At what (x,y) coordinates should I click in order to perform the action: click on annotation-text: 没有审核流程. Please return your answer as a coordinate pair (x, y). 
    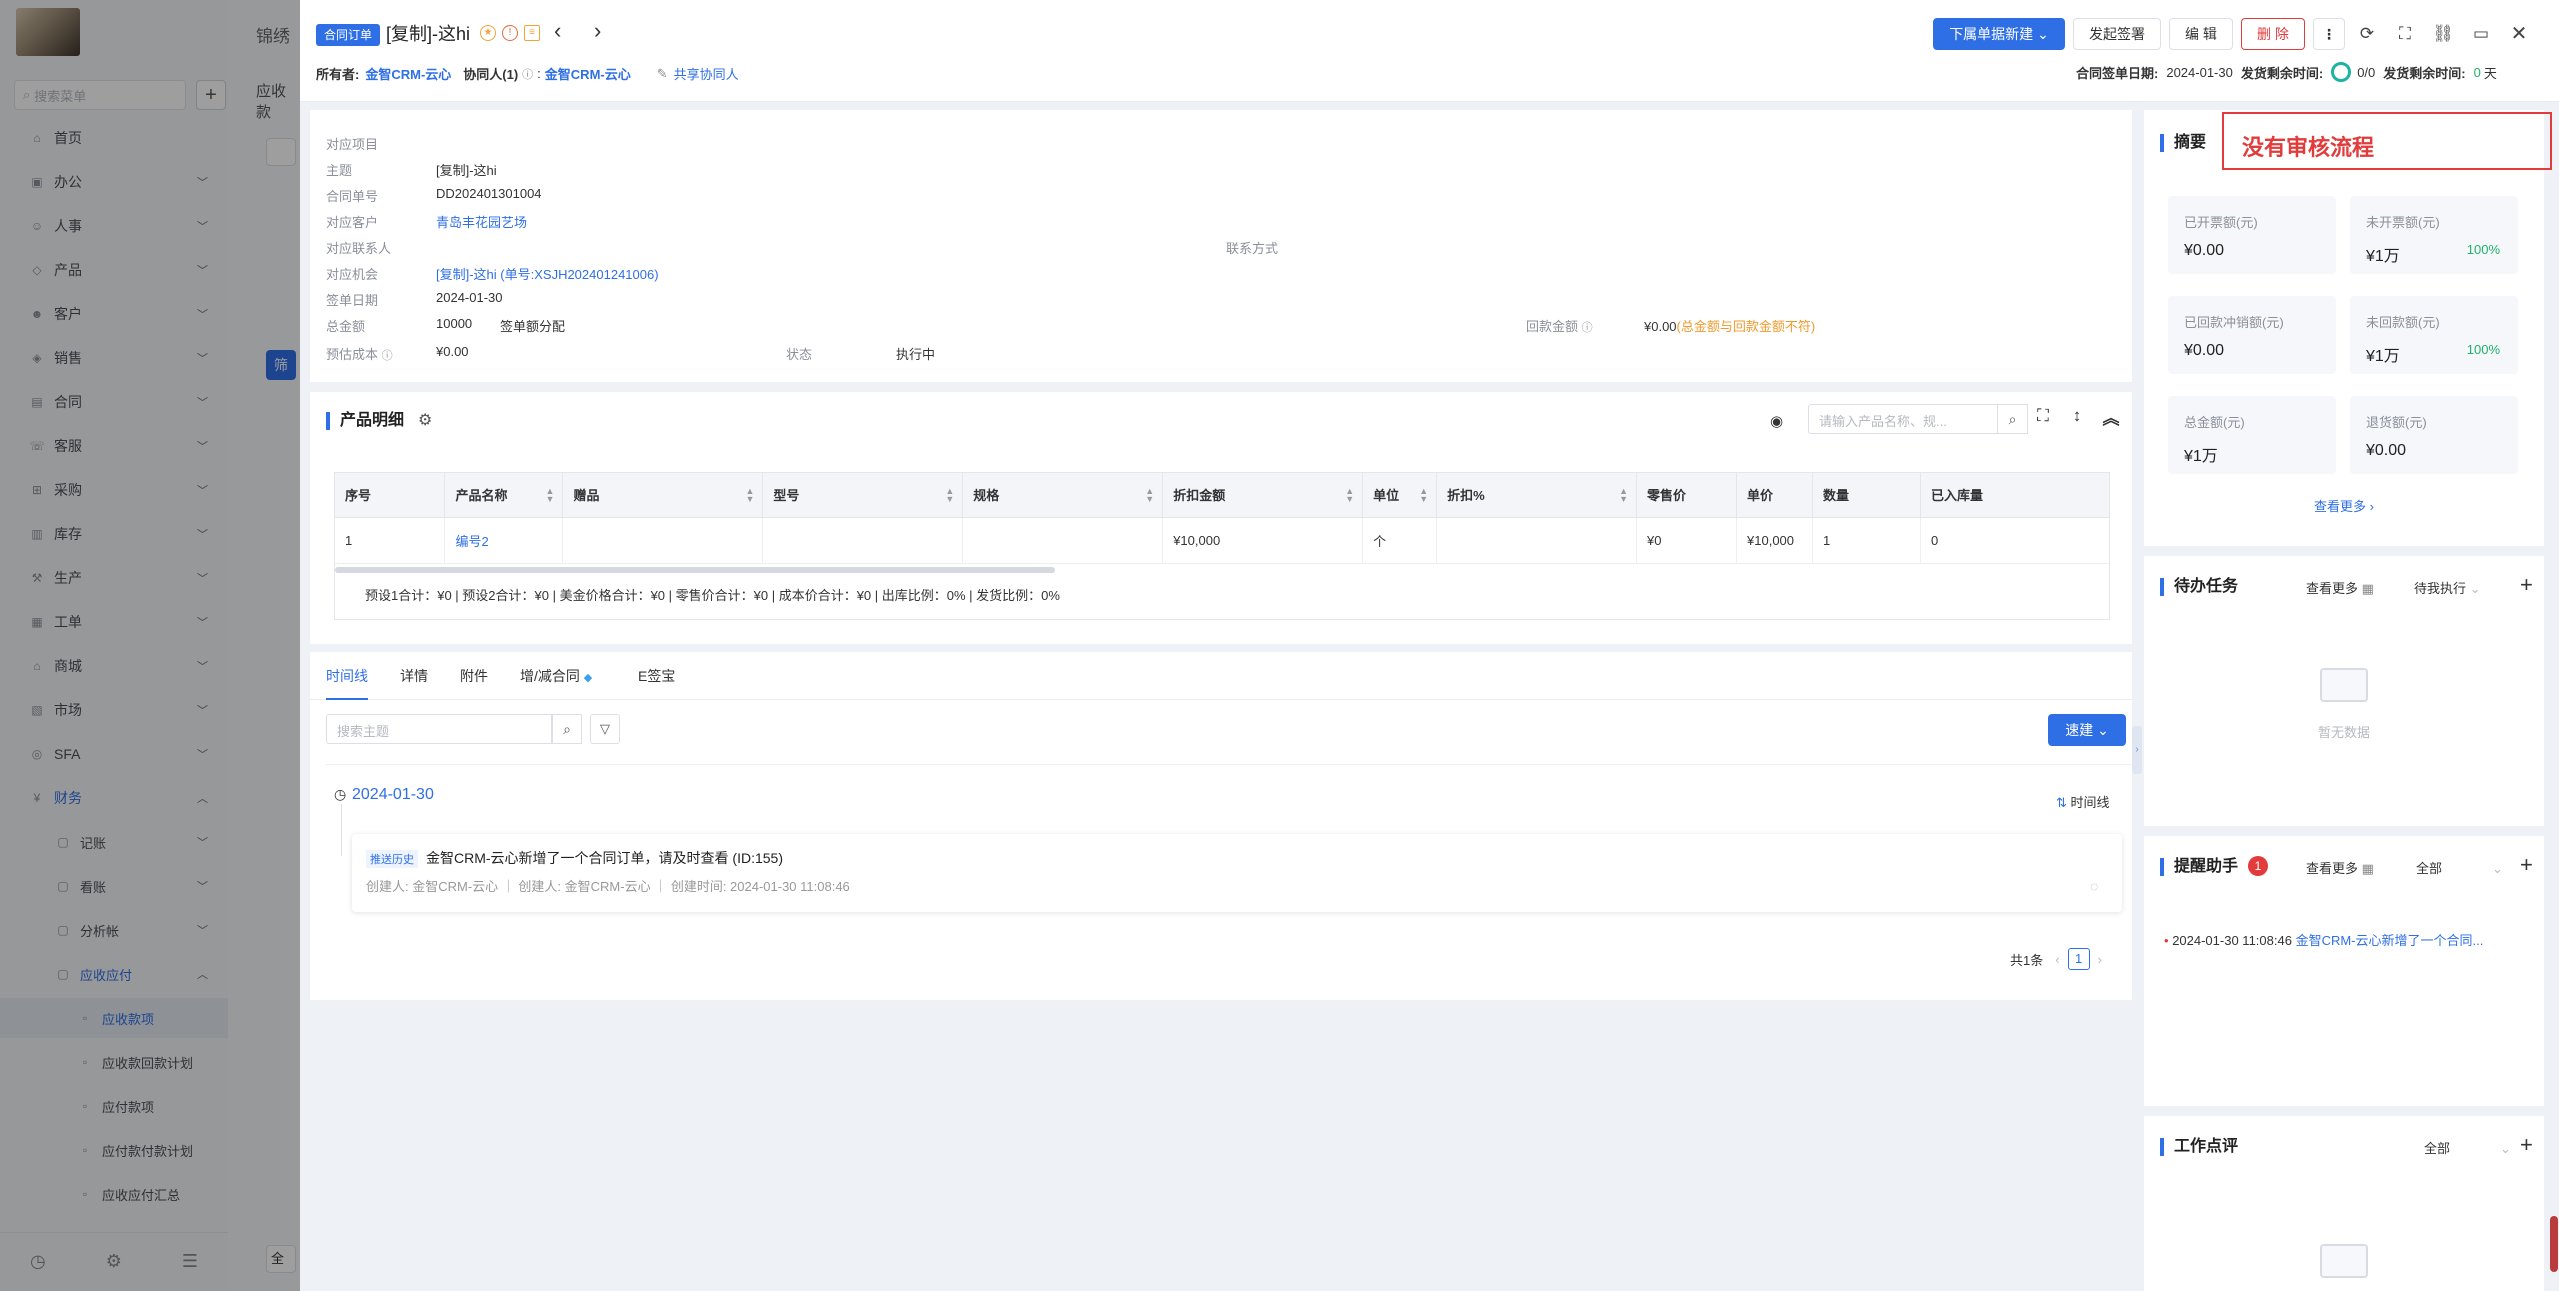
    Looking at the image, I should click on (2308, 148).